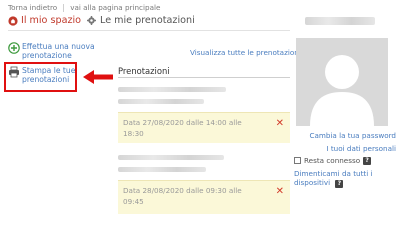 The width and height of the screenshot is (400, 240). I want to click on view-all-bookings-link: Visualizza tutte le prenotazioni, so click(245, 52).